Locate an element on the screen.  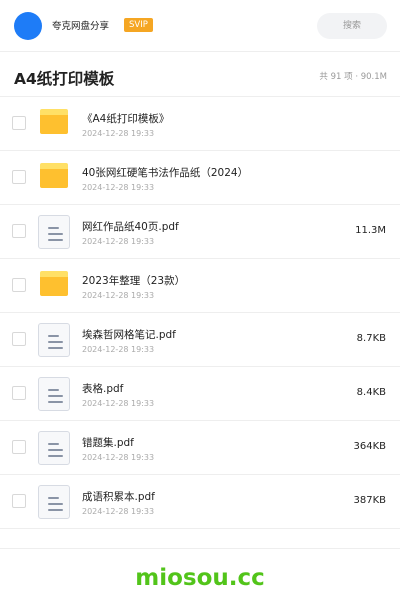
file-size: 364KB is located at coordinates (369, 446).